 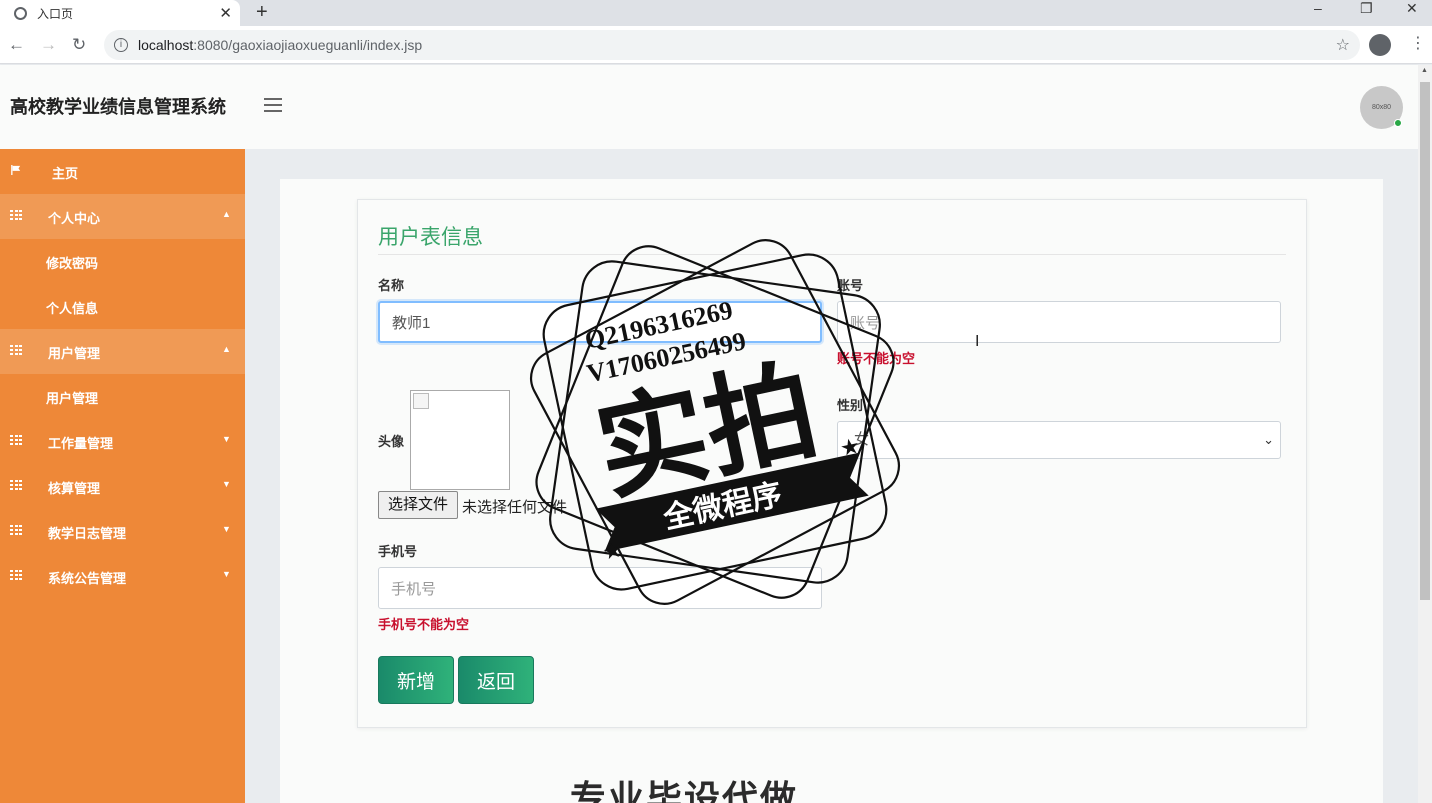 What do you see at coordinates (977, 341) in the screenshot?
I see `text-cursor-icon: I` at bounding box center [977, 341].